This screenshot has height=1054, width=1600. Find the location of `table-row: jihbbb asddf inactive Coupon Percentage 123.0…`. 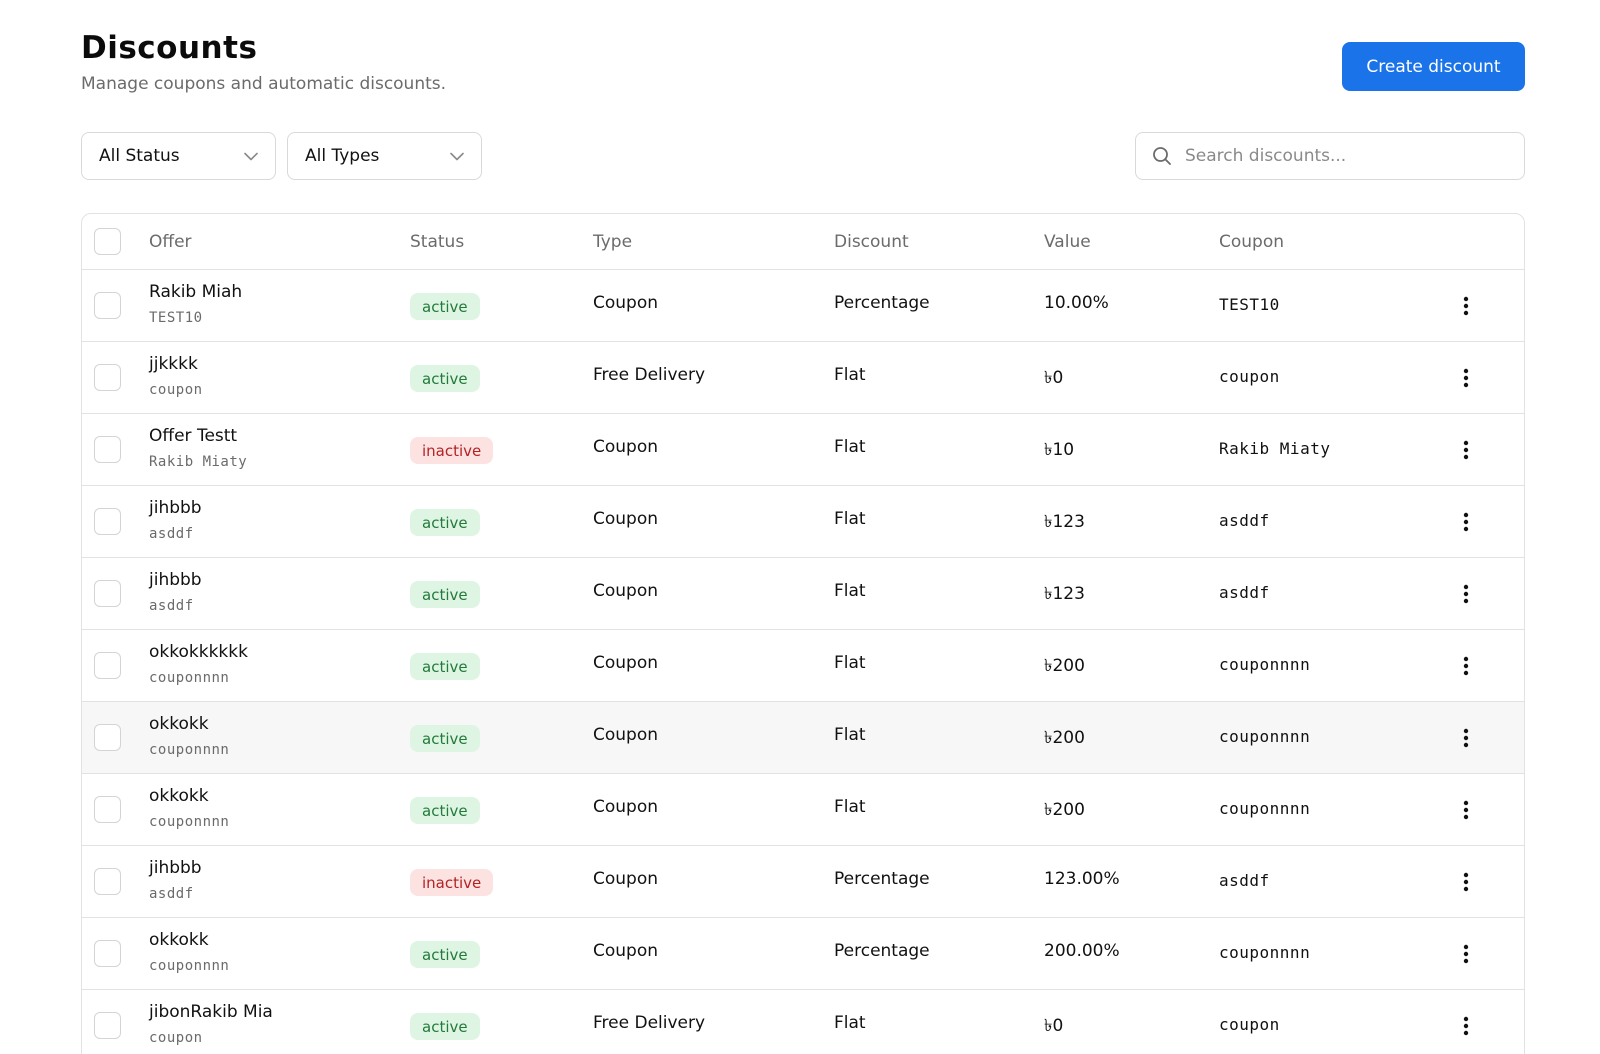

table-row: jihbbb asddf inactive Coupon Percentage 123.0… is located at coordinates (803, 882).